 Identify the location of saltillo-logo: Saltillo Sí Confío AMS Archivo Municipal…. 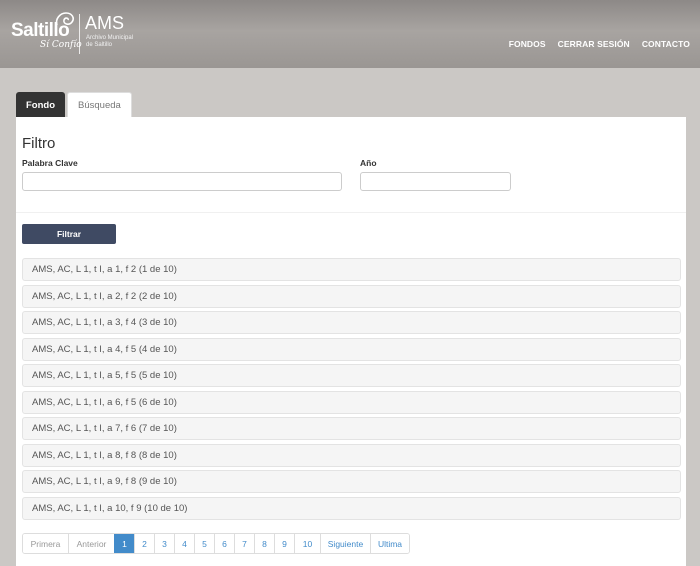
(71, 33).